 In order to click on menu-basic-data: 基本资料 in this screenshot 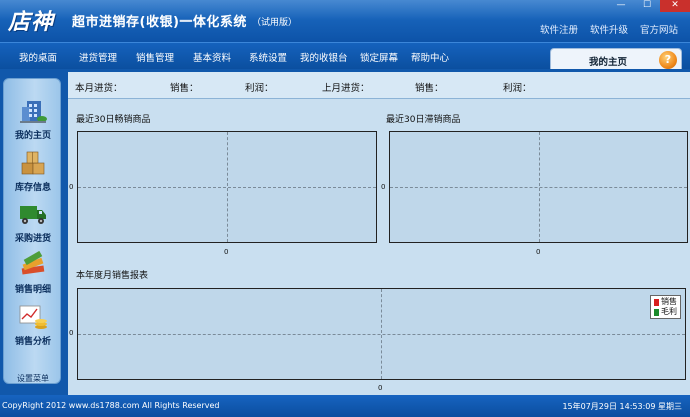, I will do `click(212, 57)`.